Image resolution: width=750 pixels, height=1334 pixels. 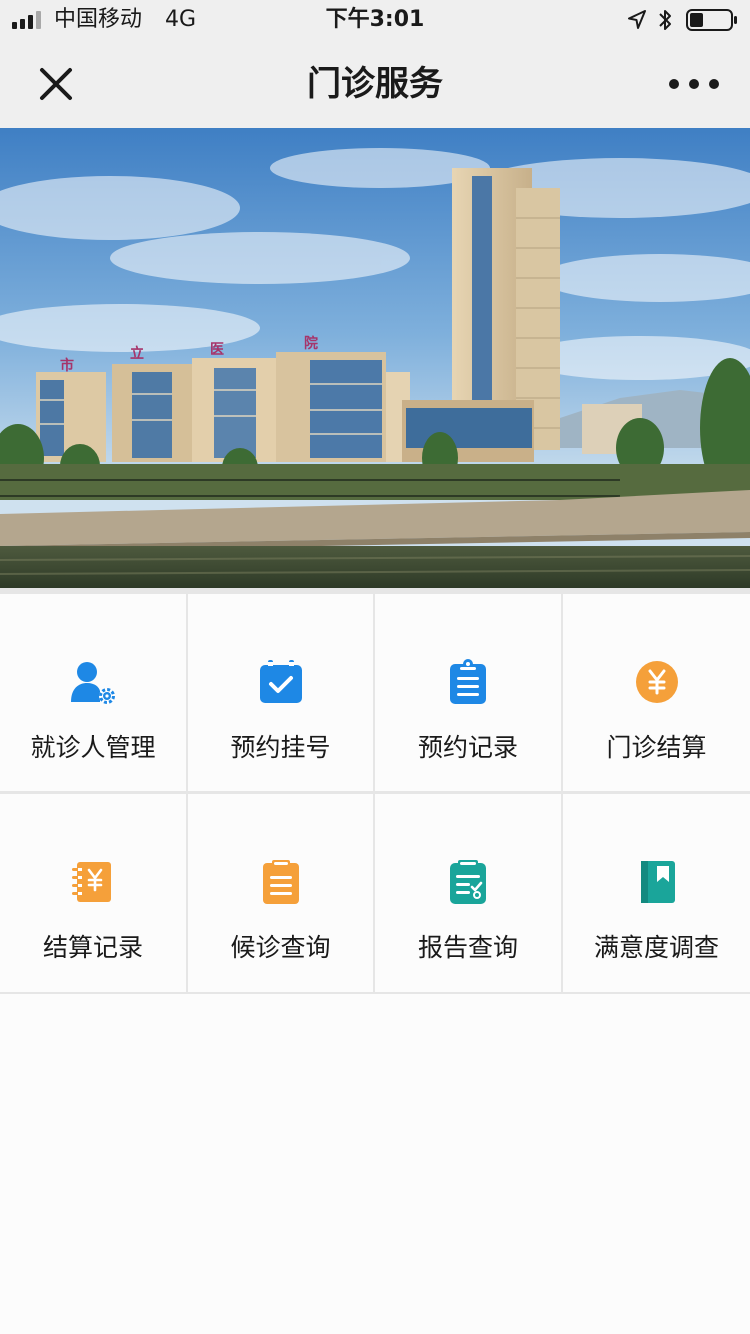 I want to click on service-label: 报告查询, so click(x=467, y=947).